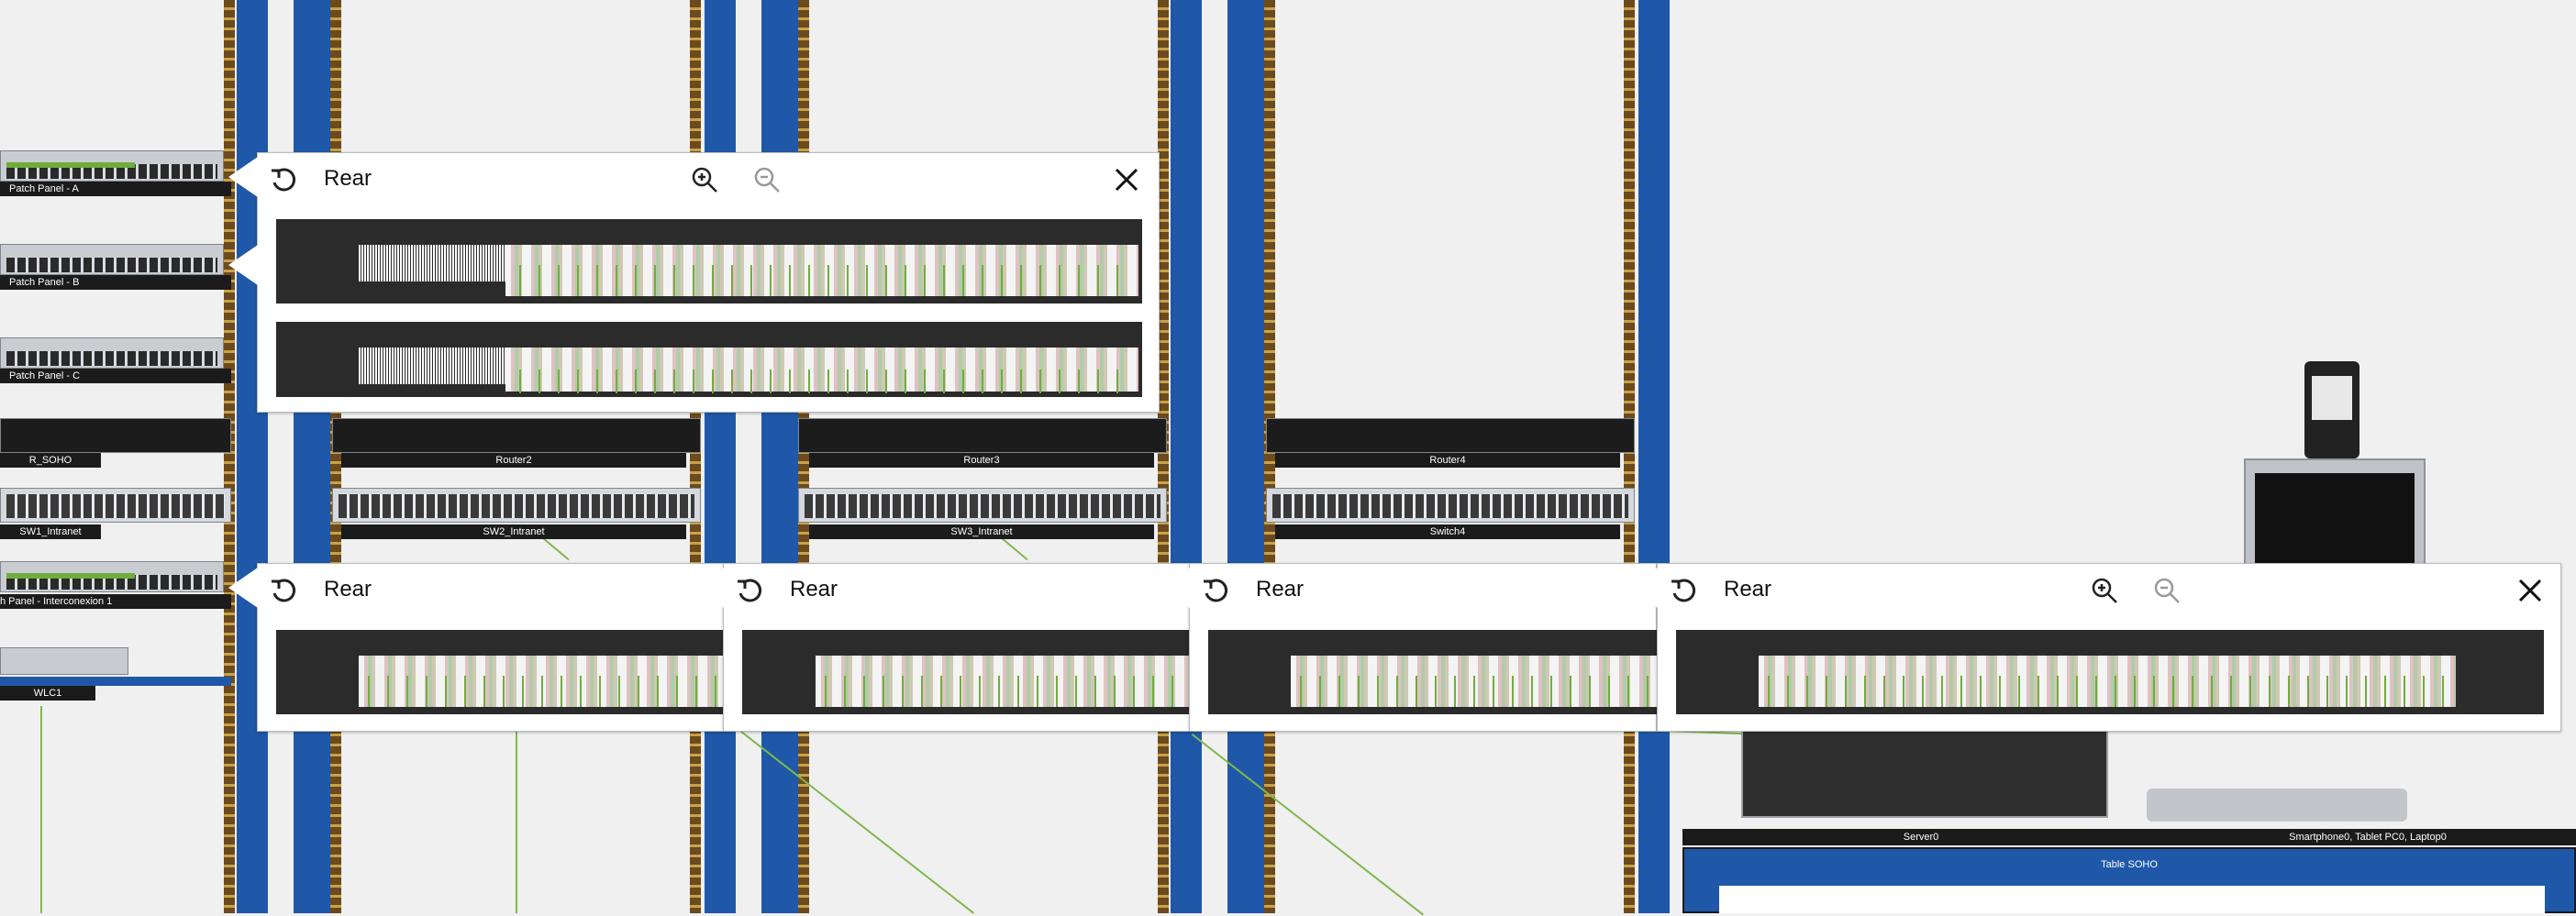 The width and height of the screenshot is (2576, 916). Describe the element at coordinates (2331, 409) in the screenshot. I see `smartphone-device` at that location.